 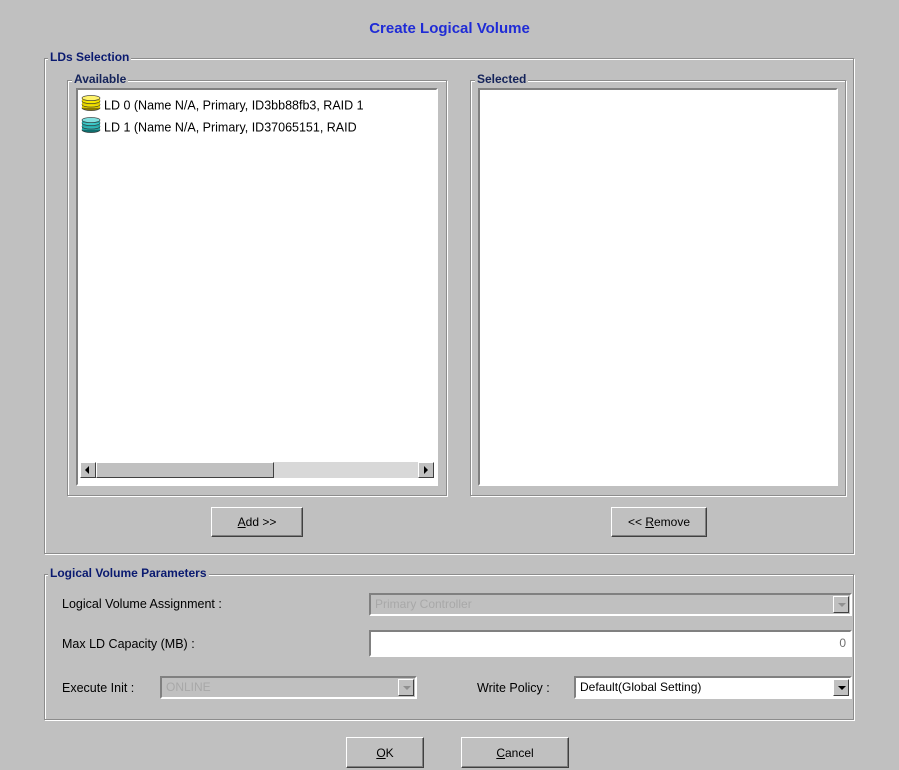 I want to click on scrollbar-thumb, so click(x=185, y=470).